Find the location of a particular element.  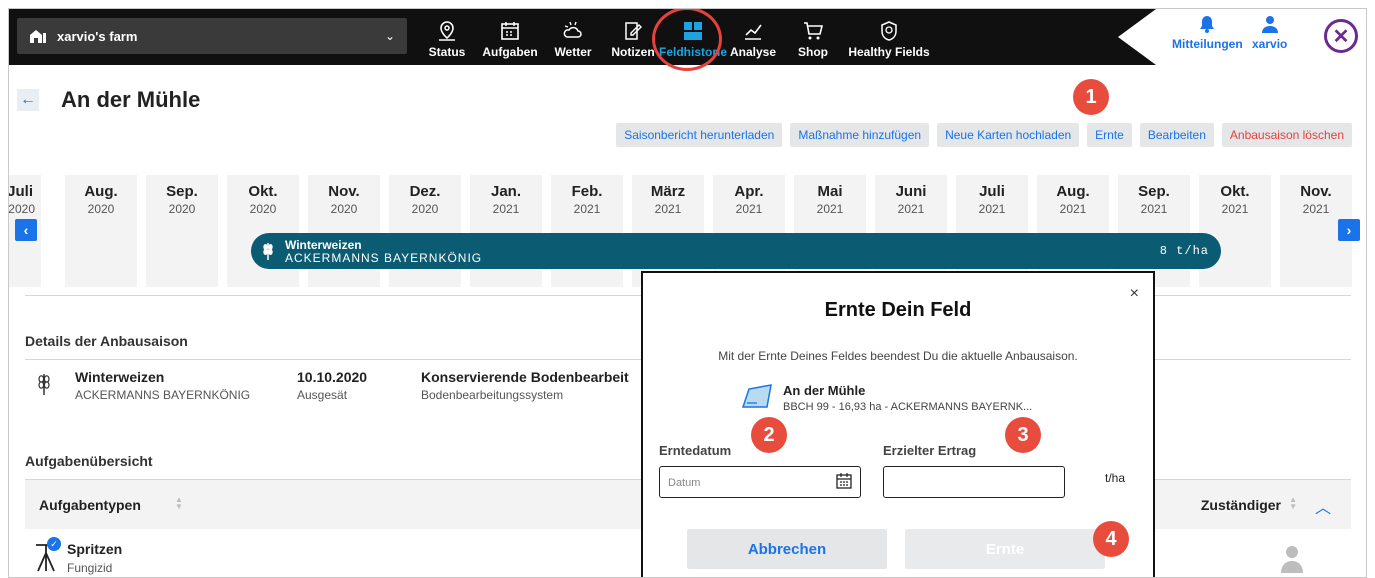

modal-title: Ernte Dein Feld is located at coordinates (898, 310).